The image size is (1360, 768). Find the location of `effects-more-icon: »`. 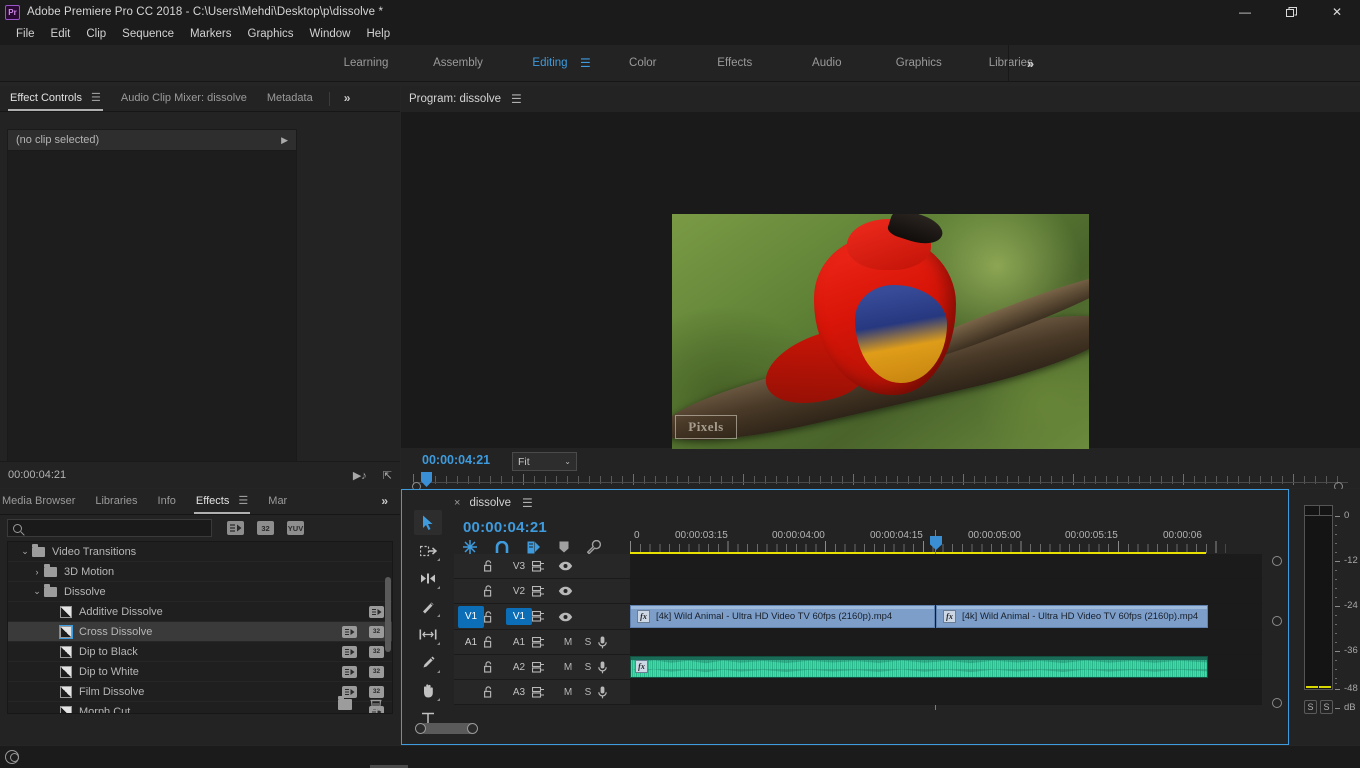

effects-more-icon: » is located at coordinates (384, 501).